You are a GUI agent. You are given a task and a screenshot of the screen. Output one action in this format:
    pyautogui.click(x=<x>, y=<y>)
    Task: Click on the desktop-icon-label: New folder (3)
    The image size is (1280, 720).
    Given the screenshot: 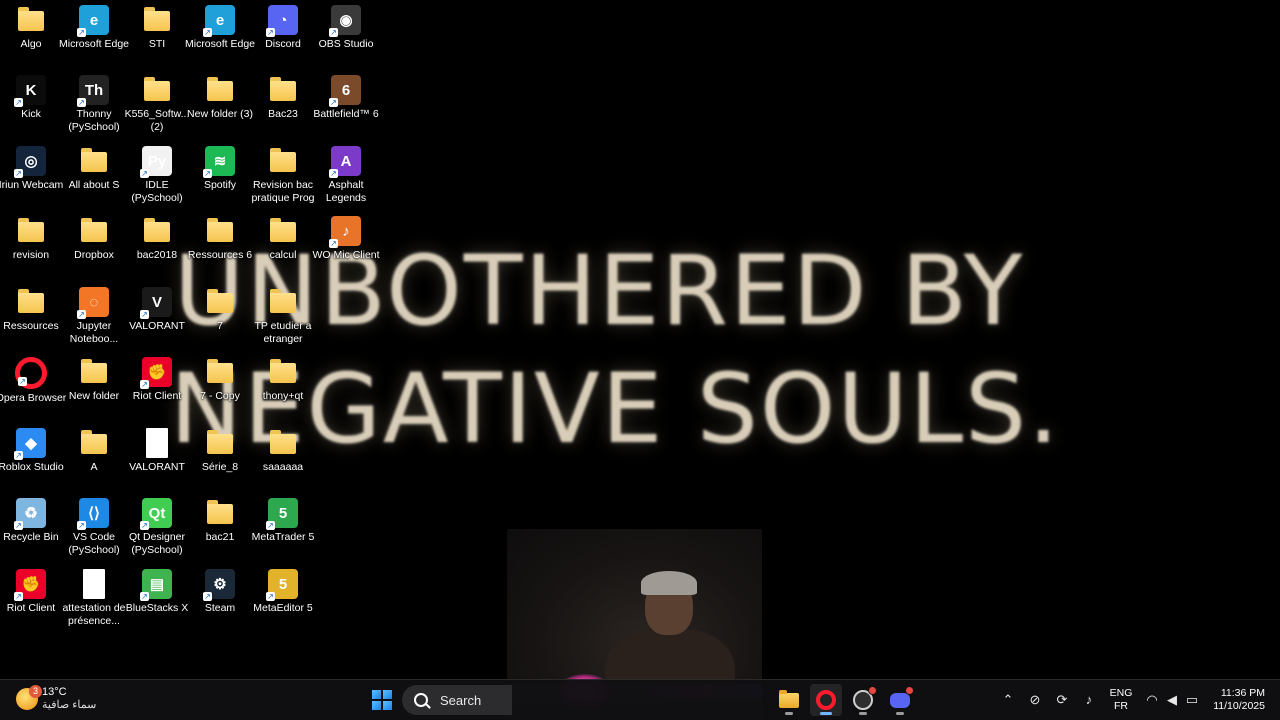 What is the action you would take?
    pyautogui.click(x=220, y=114)
    